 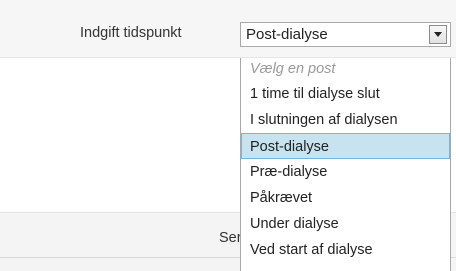 What do you see at coordinates (345, 120) in the screenshot?
I see `option-i-slutningen-af-dialysen: I slutningen af dialysen` at bounding box center [345, 120].